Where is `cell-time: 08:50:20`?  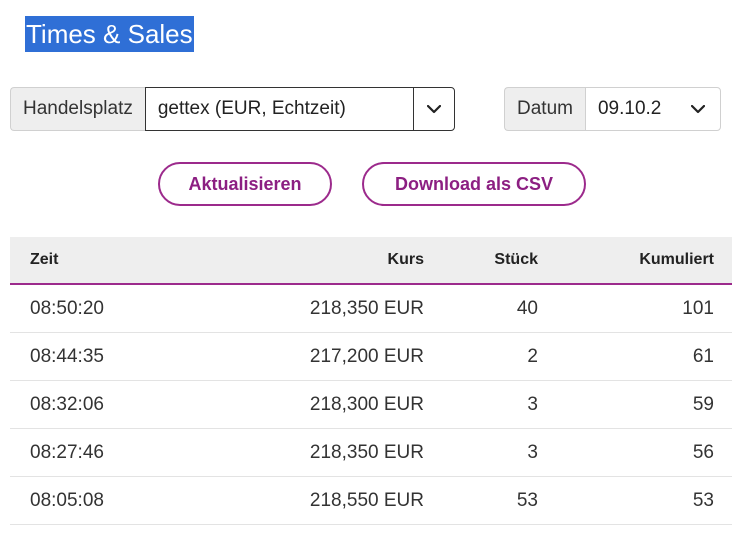
cell-time: 08:50:20 is located at coordinates (67, 308).